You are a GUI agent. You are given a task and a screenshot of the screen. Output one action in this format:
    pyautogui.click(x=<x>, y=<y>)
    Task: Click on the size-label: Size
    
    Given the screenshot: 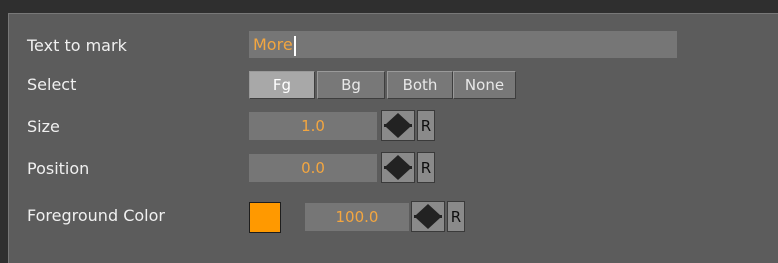 What is the action you would take?
    pyautogui.click(x=43, y=126)
    